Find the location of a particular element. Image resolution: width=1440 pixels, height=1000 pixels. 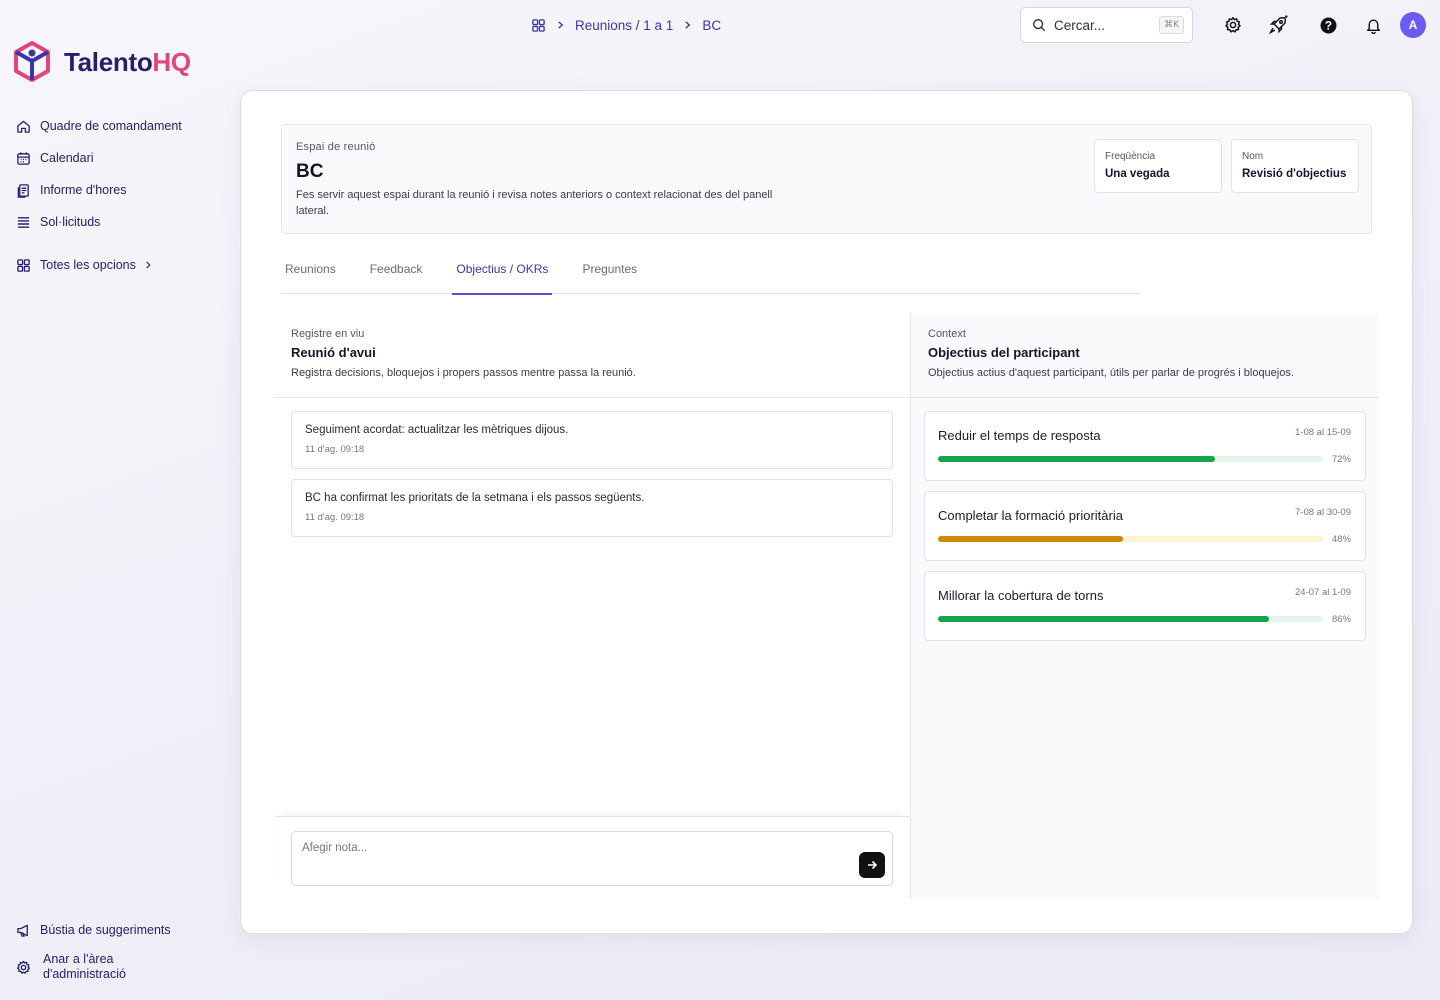

sidebar-all-options: Totes les opcions is located at coordinates (99, 265).